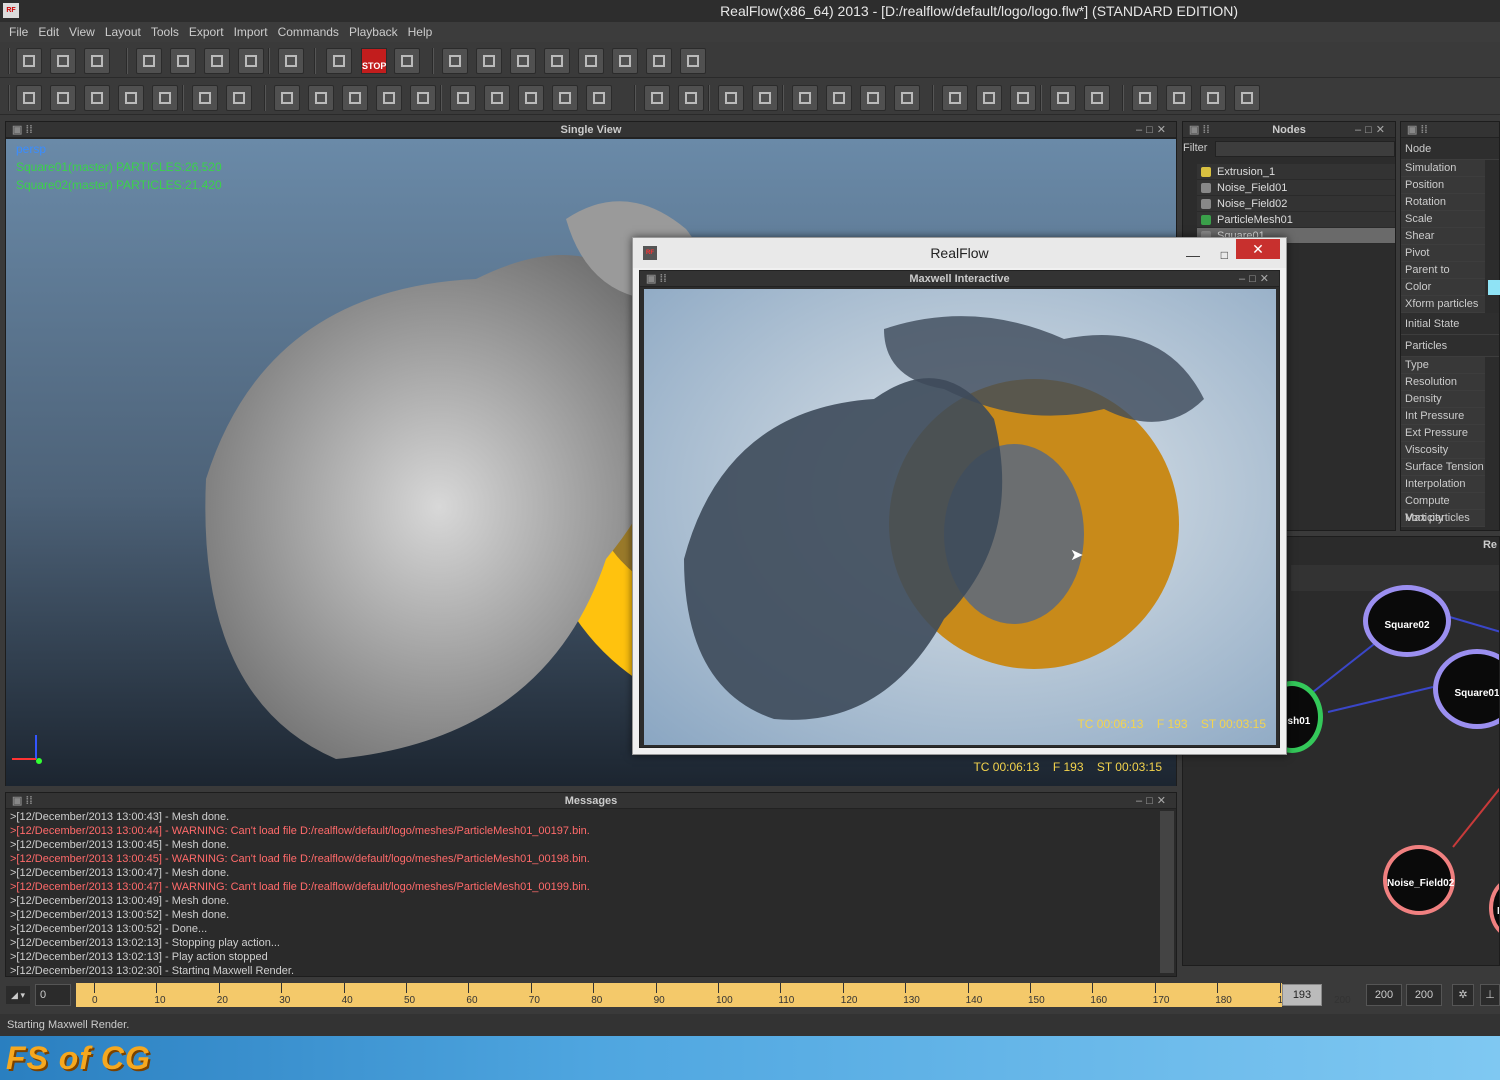  Describe the element at coordinates (1145, 98) in the screenshot. I see `play-script-icon` at that location.